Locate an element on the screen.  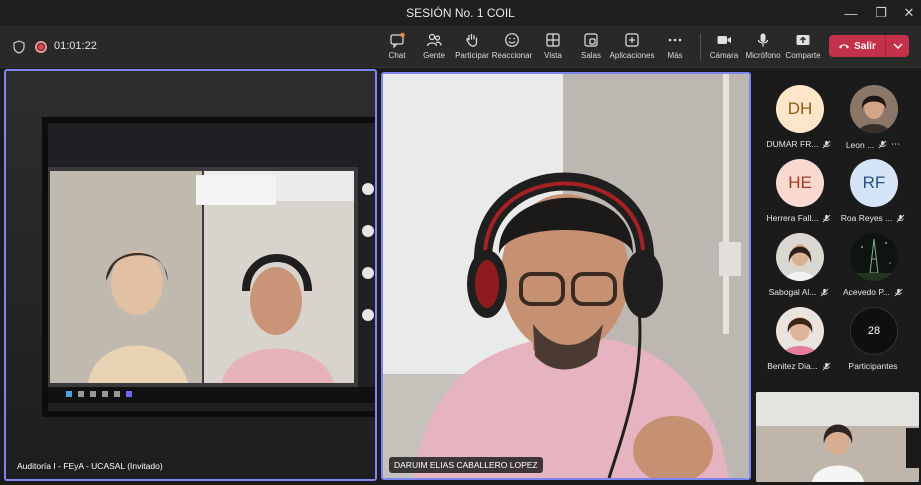
share-button: Comparte is located at coordinates (803, 48).